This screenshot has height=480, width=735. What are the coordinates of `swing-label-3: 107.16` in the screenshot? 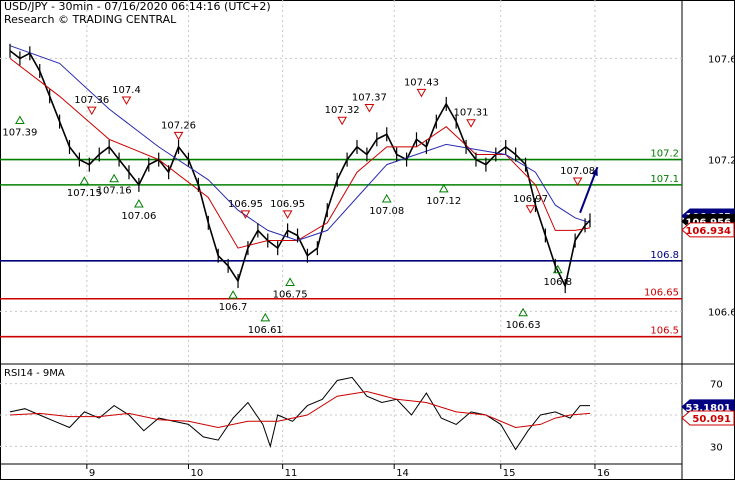 It's located at (114, 191).